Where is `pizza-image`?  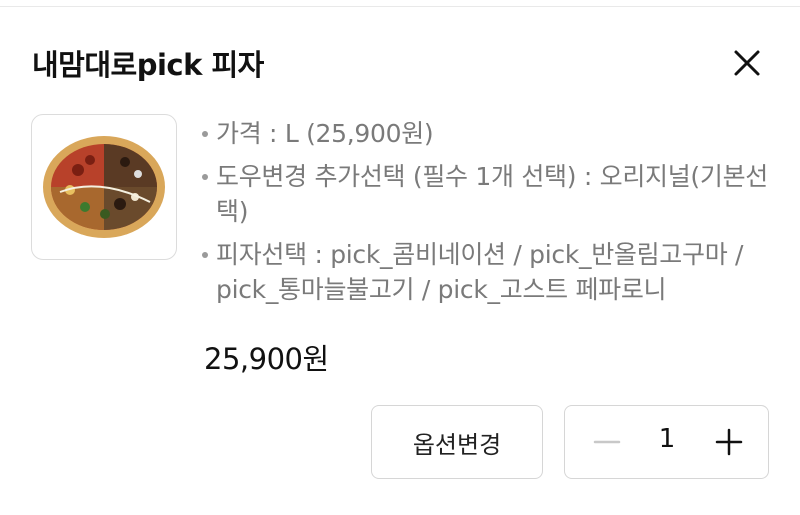 pizza-image is located at coordinates (104, 187).